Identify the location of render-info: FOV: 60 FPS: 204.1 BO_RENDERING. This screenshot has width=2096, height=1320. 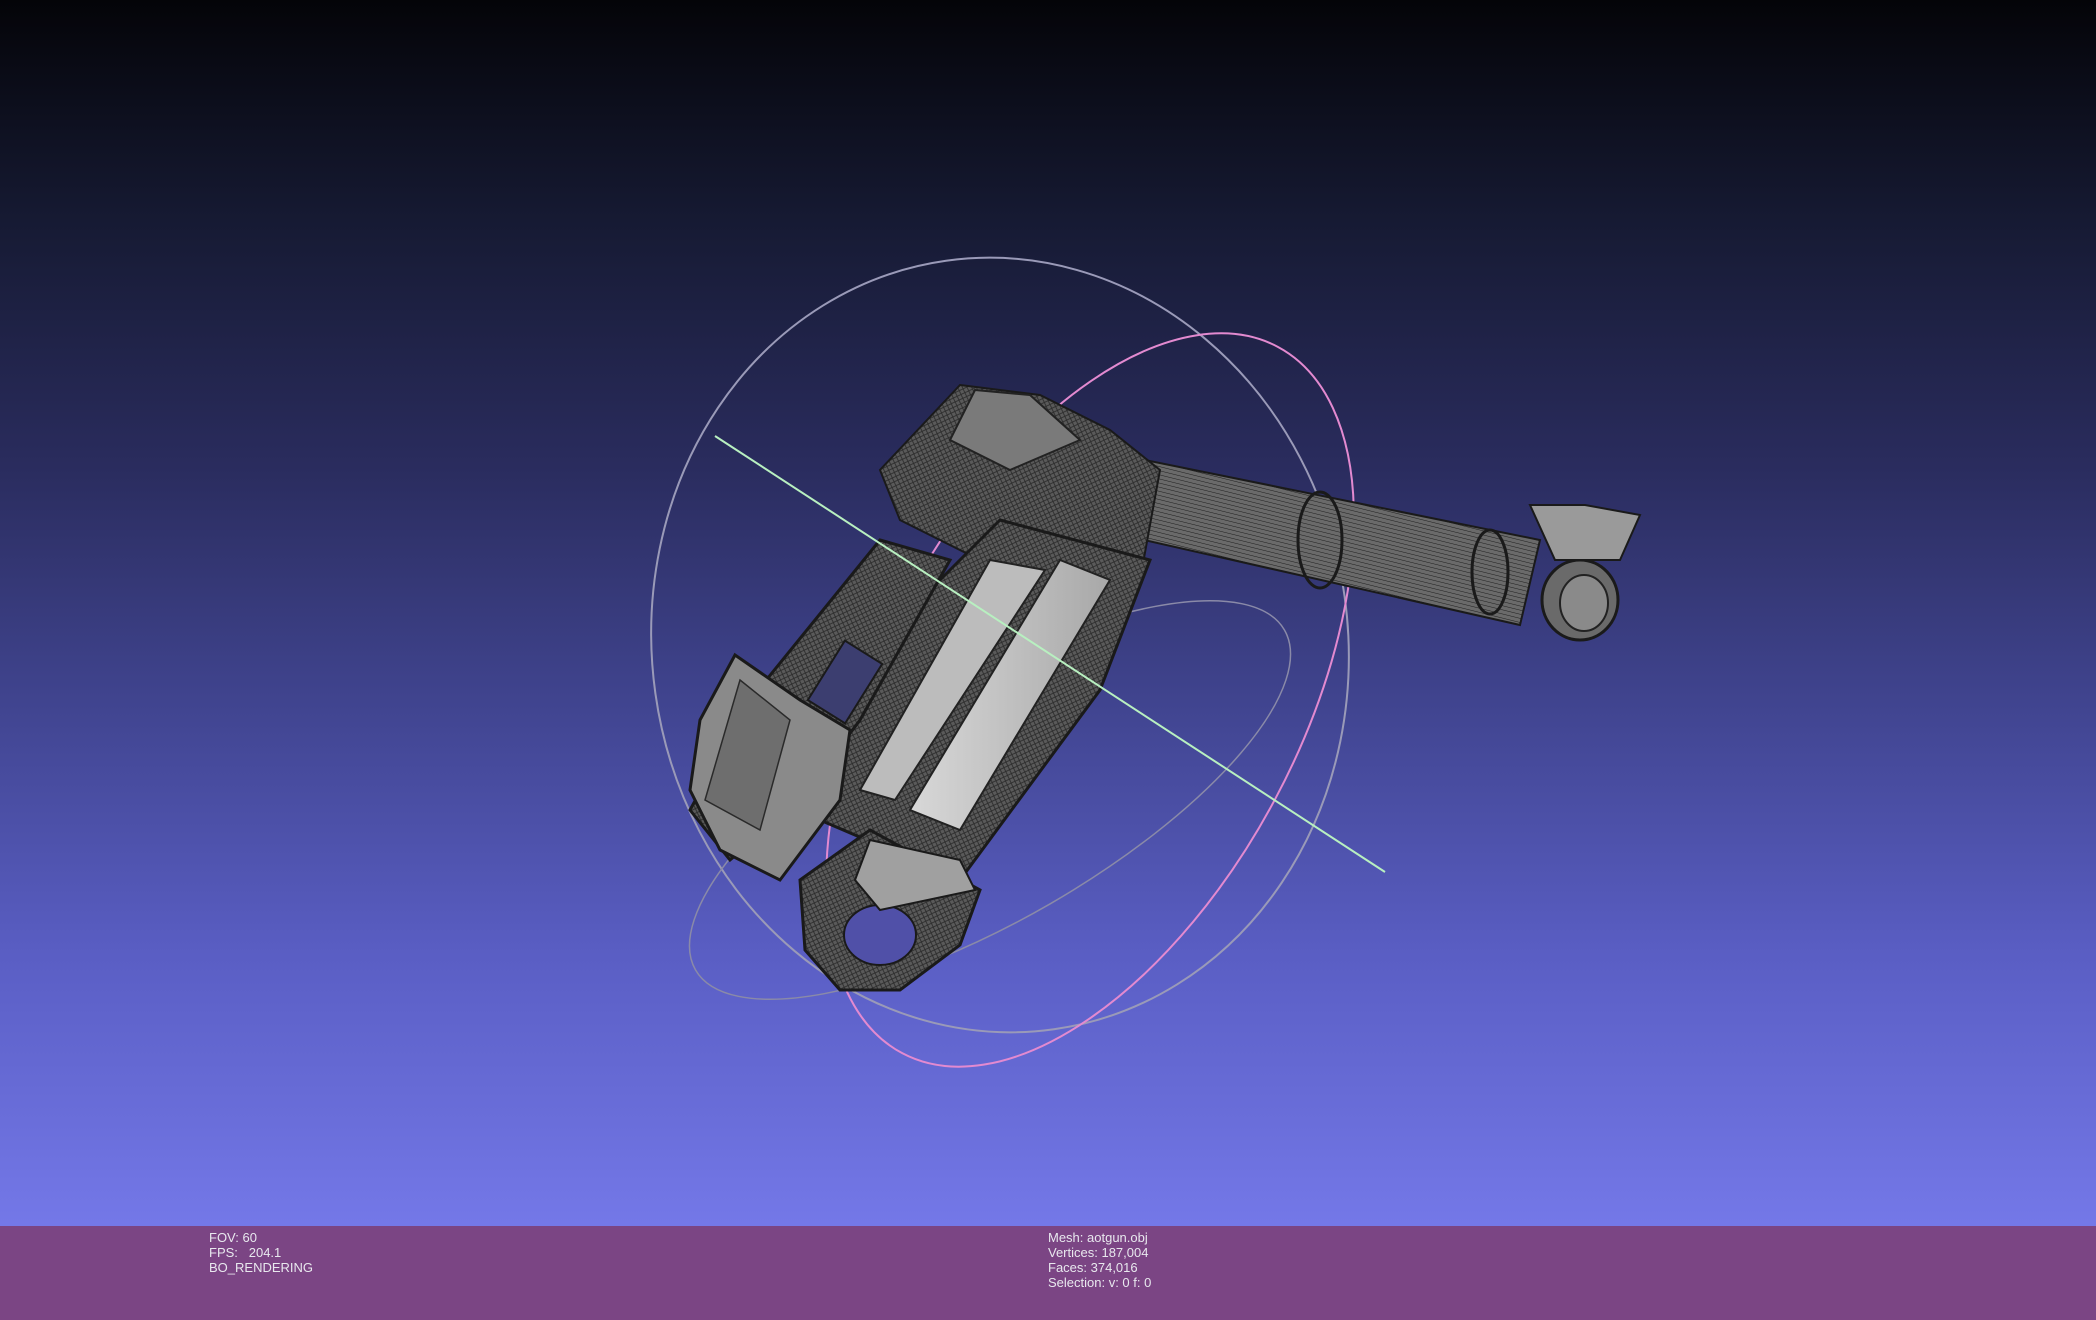
(261, 1252).